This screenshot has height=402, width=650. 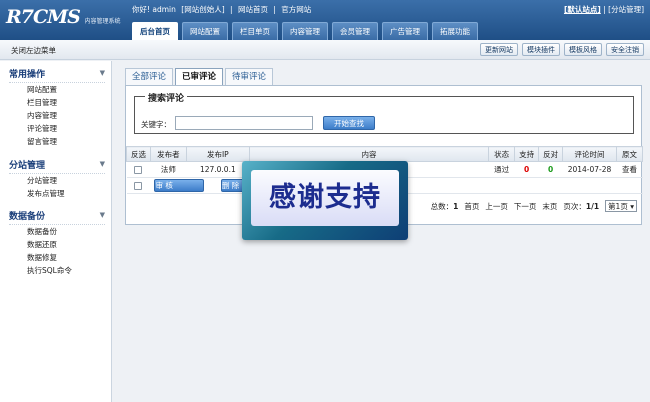 I want to click on nav-tab-content: 内容管理, so click(x=305, y=31).